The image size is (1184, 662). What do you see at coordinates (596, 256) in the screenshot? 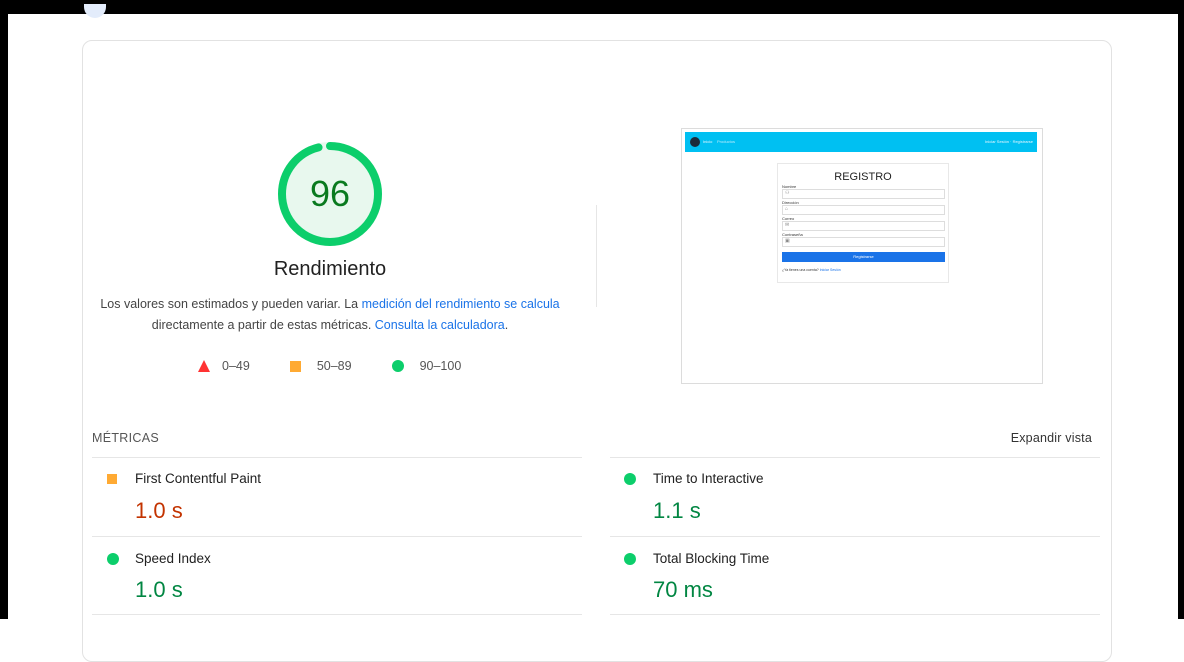
I see `vertical-divider` at bounding box center [596, 256].